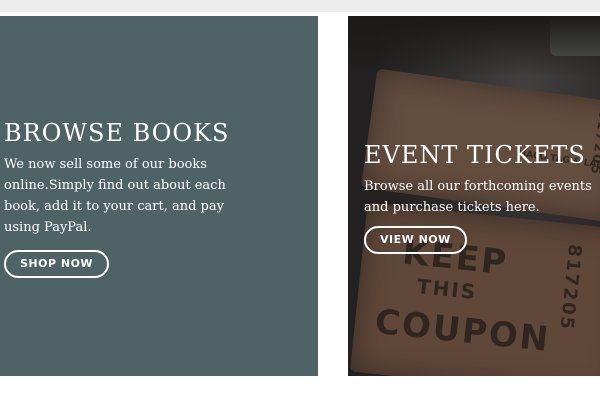 This screenshot has height=400, width=600. What do you see at coordinates (475, 155) in the screenshot?
I see `event-tickets-title: EVENT TICKETS` at bounding box center [475, 155].